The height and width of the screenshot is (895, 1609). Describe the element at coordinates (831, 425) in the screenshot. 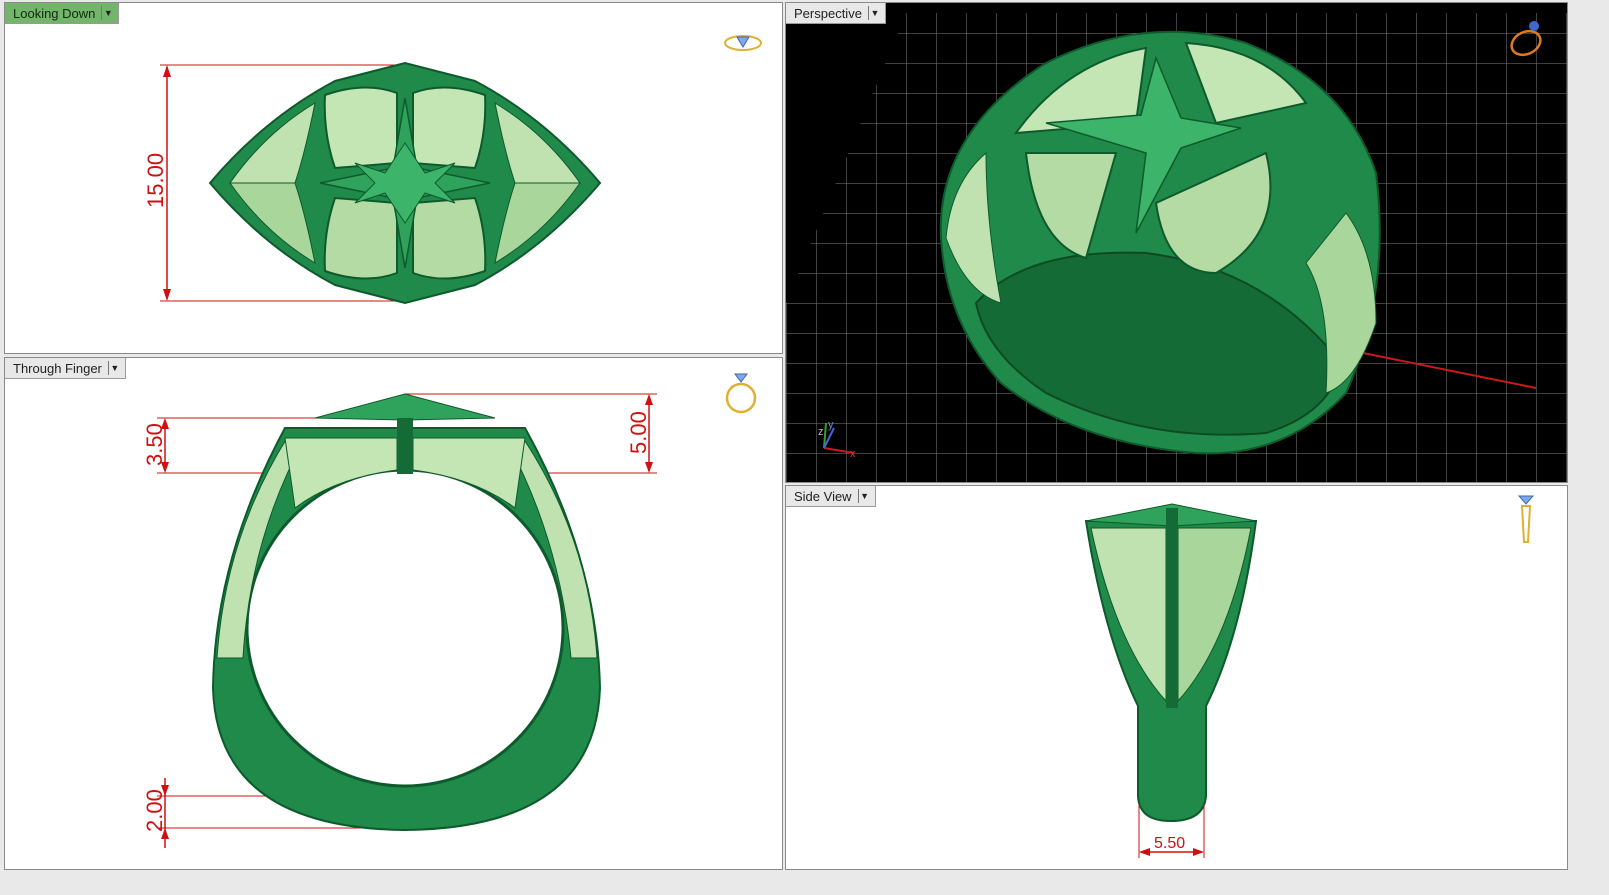

I see `axis-label: y` at that location.